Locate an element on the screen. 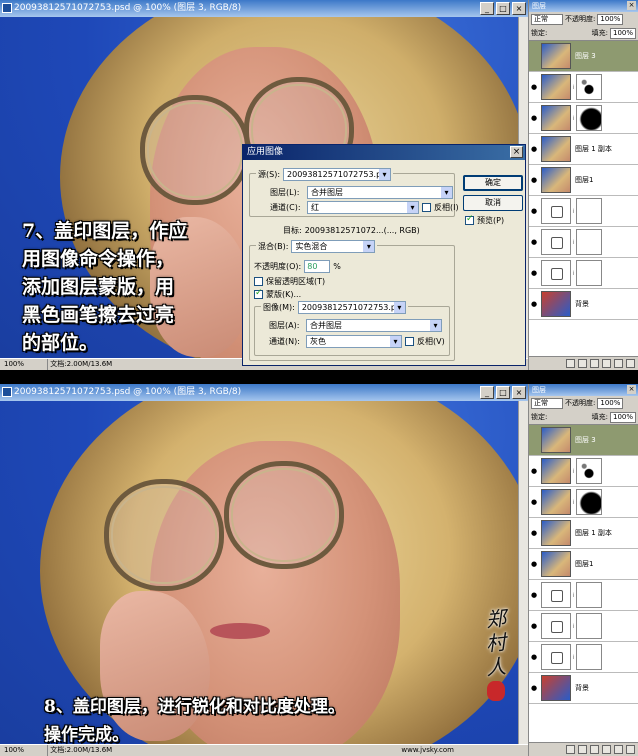 Image resolution: width=638 pixels, height=756 pixels. close-button: × is located at coordinates (519, 8).